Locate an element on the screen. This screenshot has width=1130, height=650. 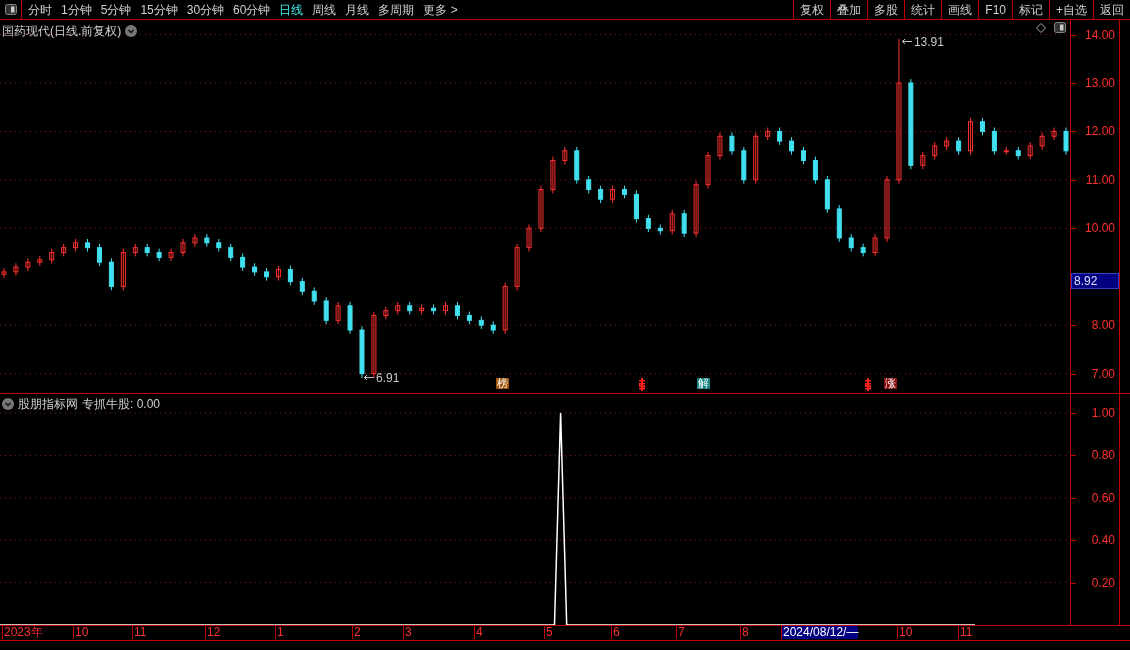
date-axis-label: 6 is located at coordinates (615, 632).